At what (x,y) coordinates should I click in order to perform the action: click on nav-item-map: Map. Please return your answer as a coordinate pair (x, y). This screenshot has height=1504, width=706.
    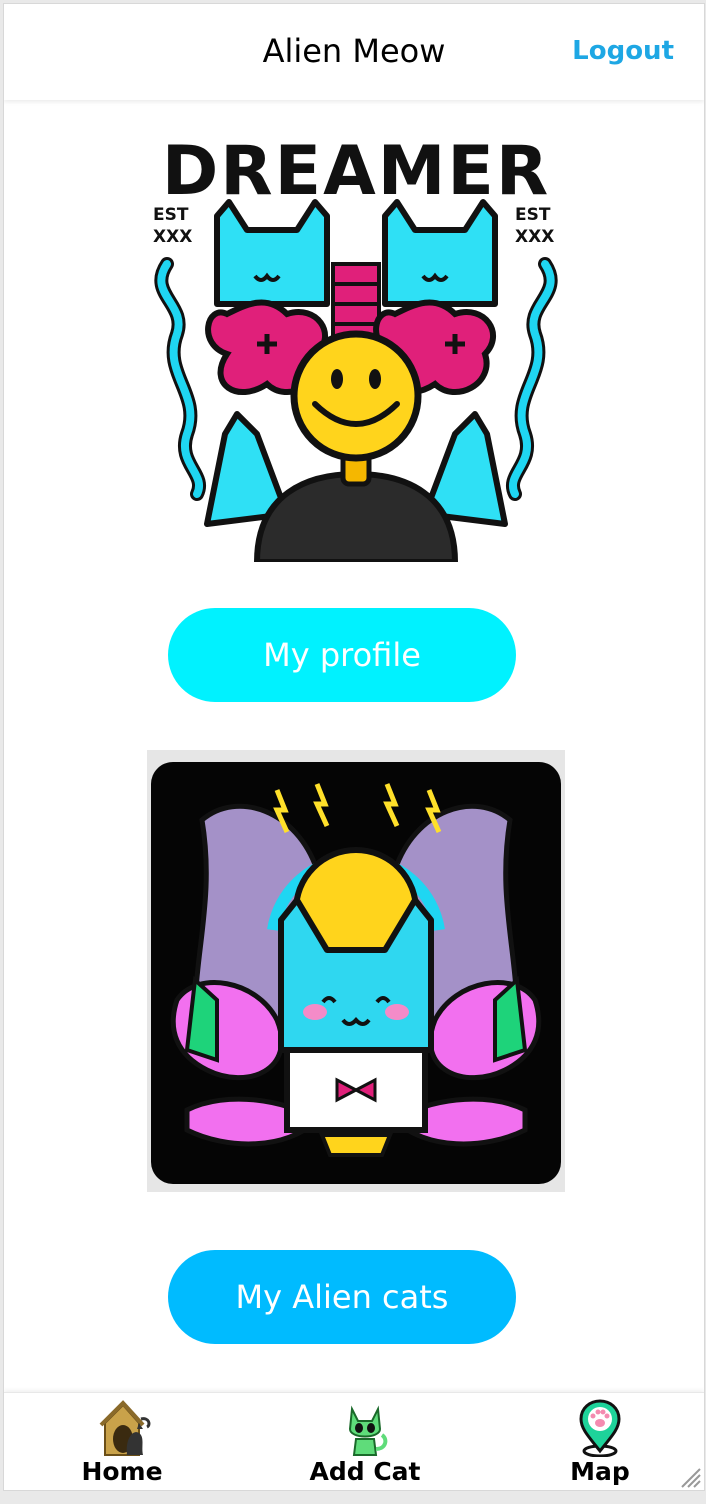
    Looking at the image, I should click on (600, 1441).